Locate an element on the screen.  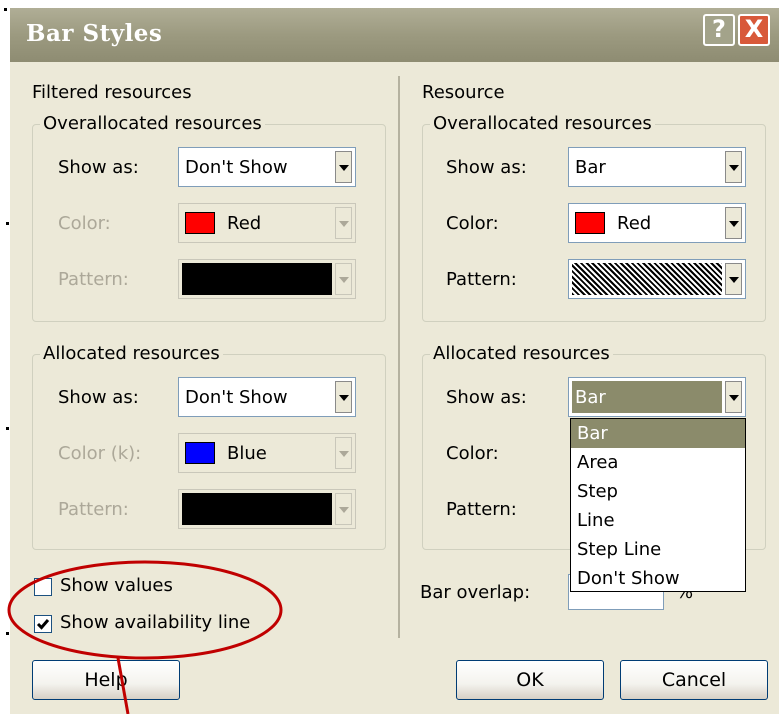
annotation-ellipse is located at coordinates (145, 610).